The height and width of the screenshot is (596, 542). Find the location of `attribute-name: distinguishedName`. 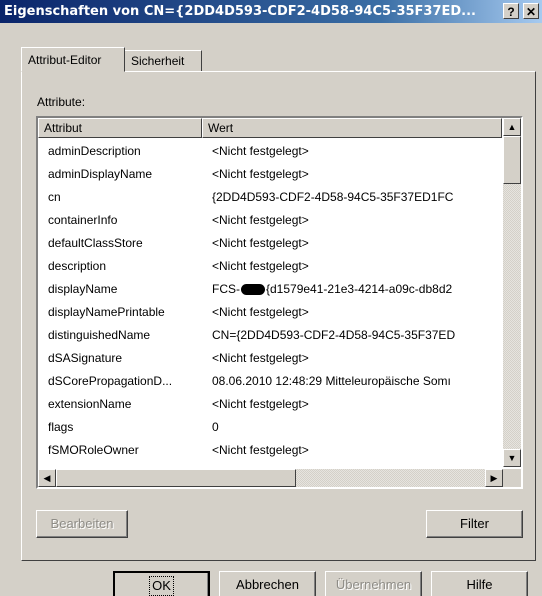

attribute-name: distinguishedName is located at coordinates (99, 335).